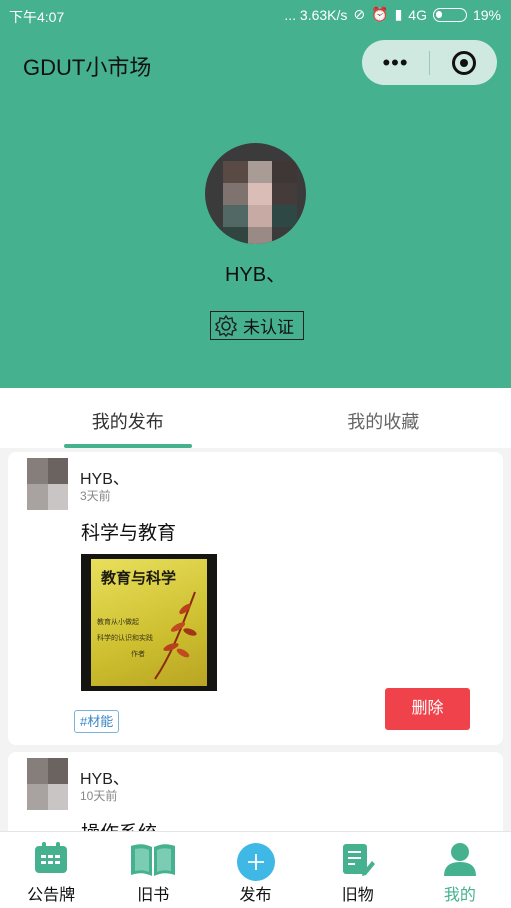  What do you see at coordinates (153, 862) in the screenshot?
I see `open-book-icon` at bounding box center [153, 862].